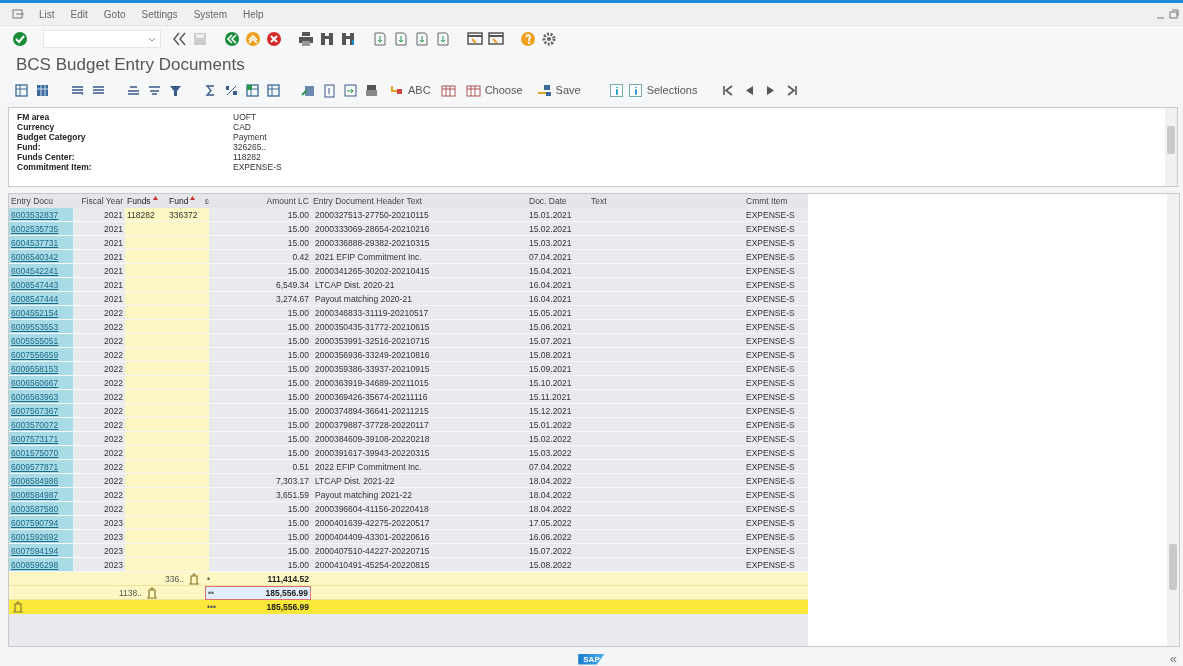 This screenshot has height=666, width=1183. What do you see at coordinates (35, 369) in the screenshot?
I see `document-link: 6009558153` at bounding box center [35, 369].